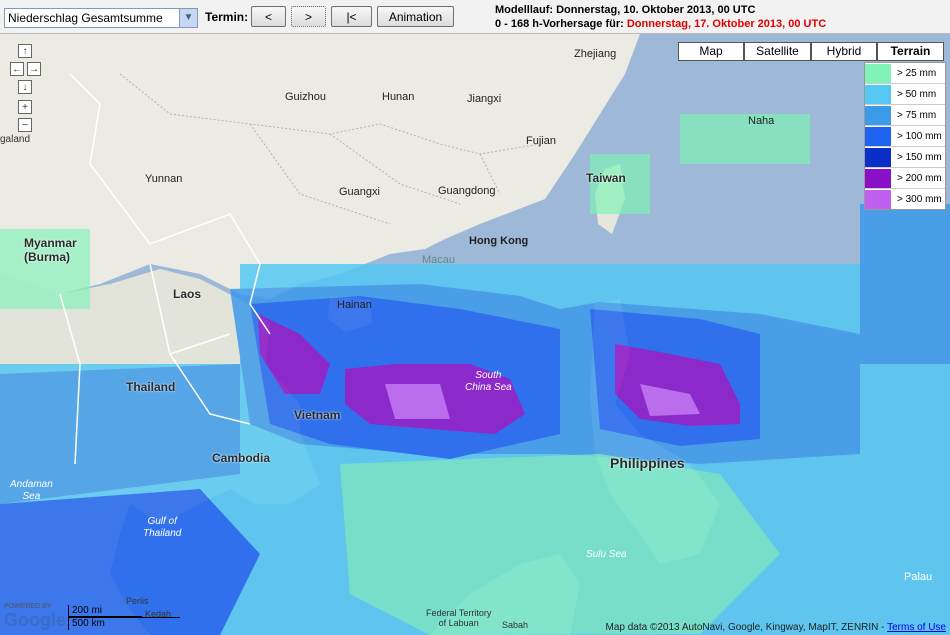  Describe the element at coordinates (124, 623) in the screenshot. I see `scale-km: 500 km` at that location.